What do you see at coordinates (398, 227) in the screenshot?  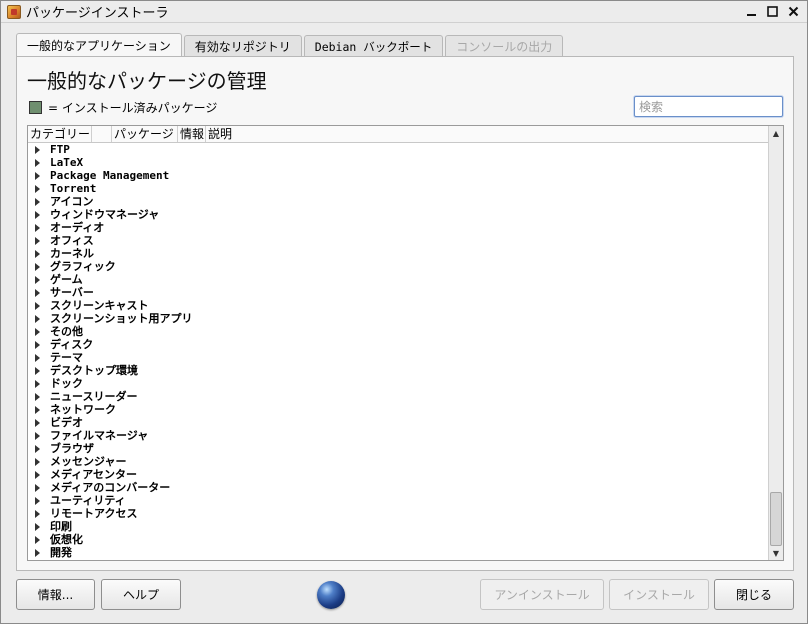 I see `list-item: オーディオ` at bounding box center [398, 227].